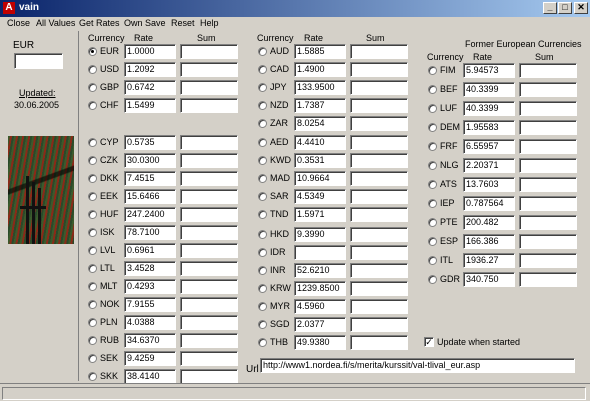 The height and width of the screenshot is (401, 590). Describe the element at coordinates (548, 279) in the screenshot. I see `sum-field-gdr` at that location.